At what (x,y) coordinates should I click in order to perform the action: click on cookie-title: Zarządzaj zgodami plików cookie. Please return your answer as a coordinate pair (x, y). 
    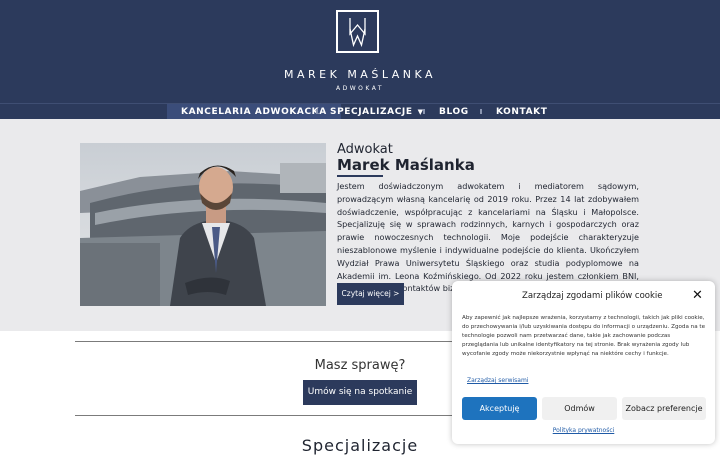
    Looking at the image, I should click on (592, 296).